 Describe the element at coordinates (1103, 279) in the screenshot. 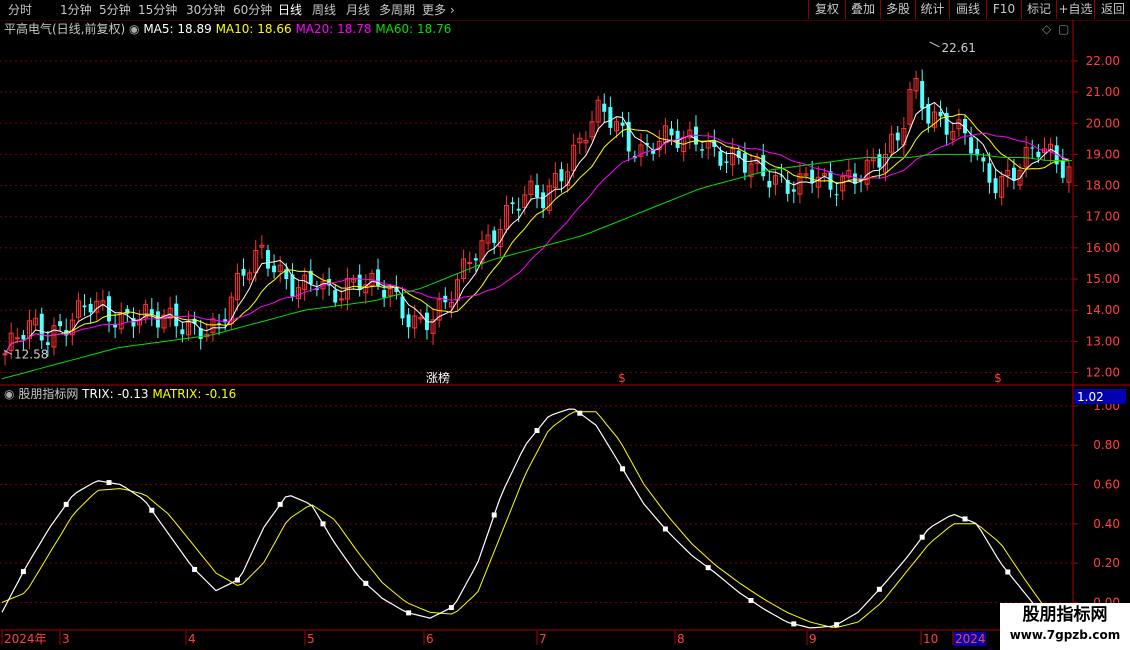

I see `price-tick-label: 15.00` at that location.